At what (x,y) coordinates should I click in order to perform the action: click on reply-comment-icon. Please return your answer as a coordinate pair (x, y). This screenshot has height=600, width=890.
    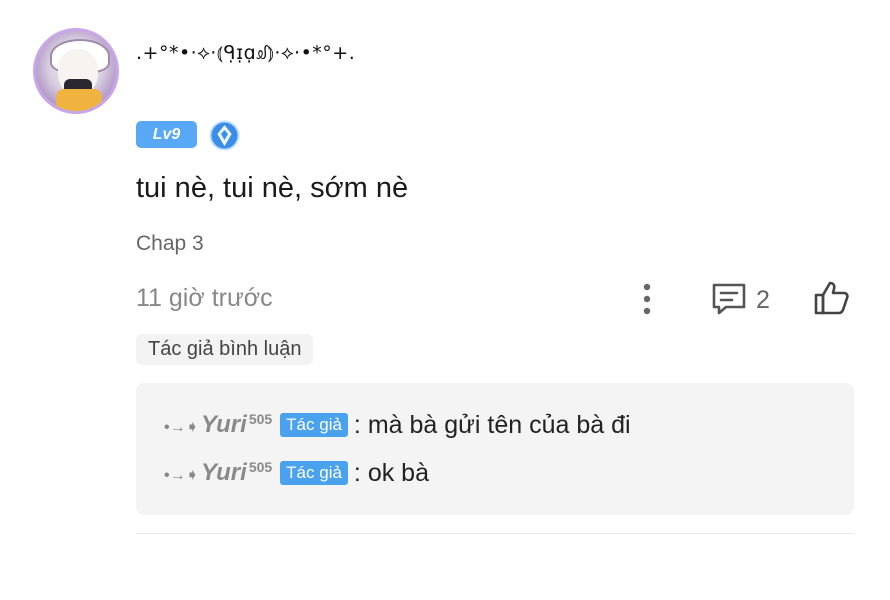
    Looking at the image, I should click on (729, 299).